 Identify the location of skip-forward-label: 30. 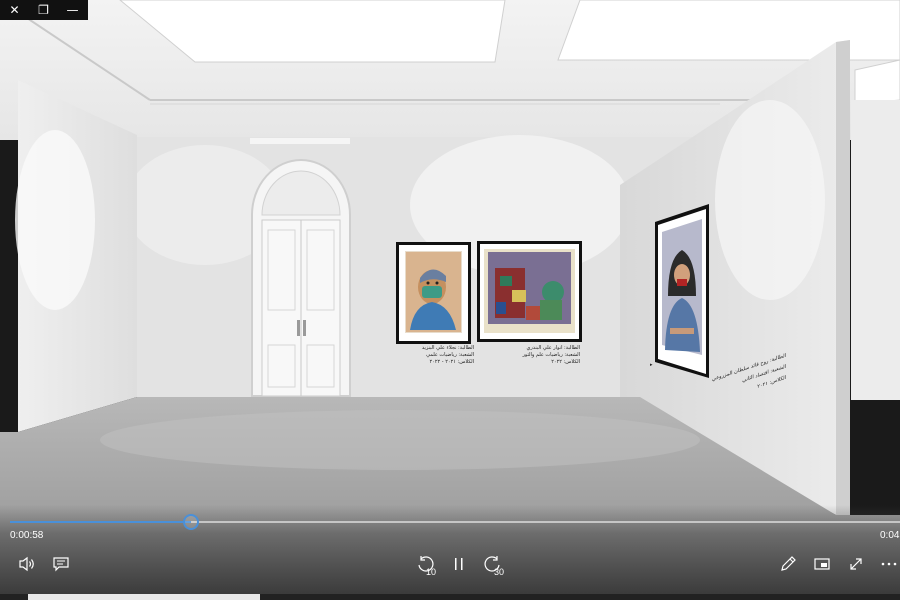
(498, 572).